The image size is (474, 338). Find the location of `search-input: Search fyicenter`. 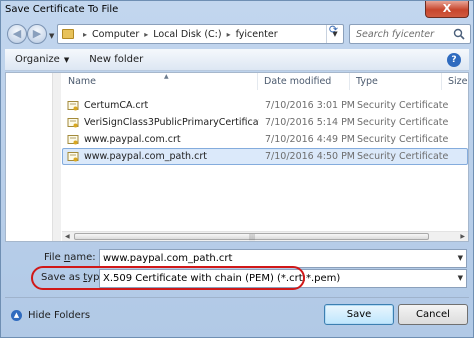

search-input: Search fyicenter is located at coordinates (410, 34).